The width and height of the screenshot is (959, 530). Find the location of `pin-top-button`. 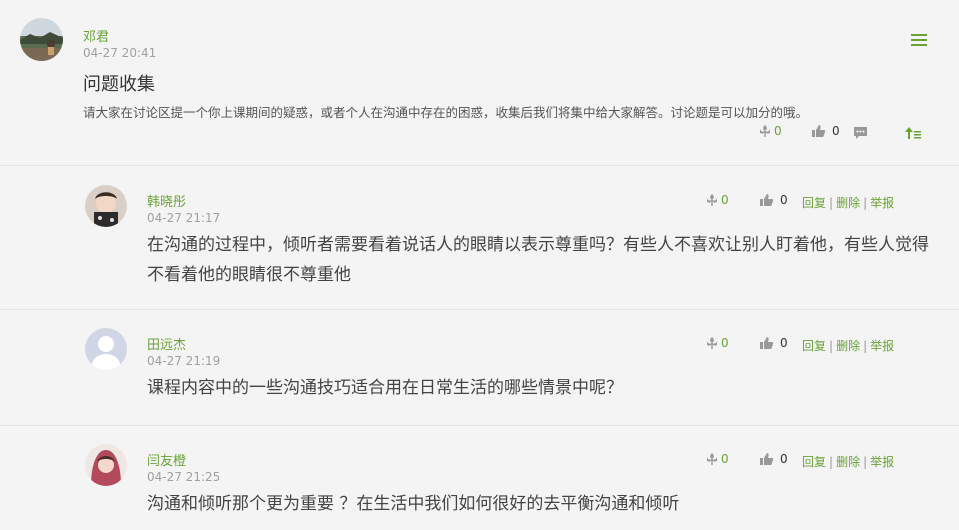

pin-top-button is located at coordinates (913, 133).